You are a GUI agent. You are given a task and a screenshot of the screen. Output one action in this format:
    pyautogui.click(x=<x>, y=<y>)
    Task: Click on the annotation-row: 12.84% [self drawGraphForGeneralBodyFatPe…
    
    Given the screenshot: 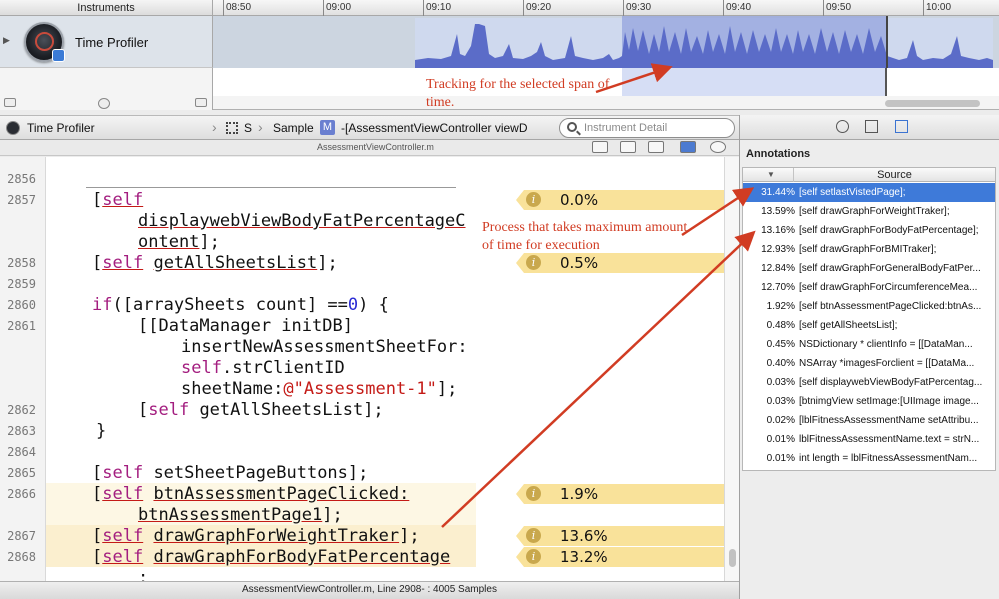 What is the action you would take?
    pyautogui.click(x=869, y=268)
    